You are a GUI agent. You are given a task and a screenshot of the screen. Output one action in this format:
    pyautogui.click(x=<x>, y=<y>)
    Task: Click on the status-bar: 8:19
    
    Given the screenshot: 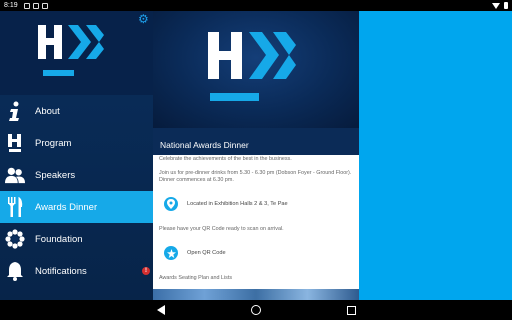 What is the action you would take?
    pyautogui.click(x=256, y=5)
    